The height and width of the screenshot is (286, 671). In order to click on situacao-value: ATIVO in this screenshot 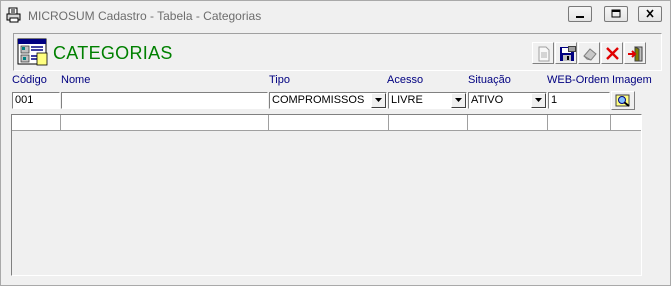, I will do `click(487, 100)`.